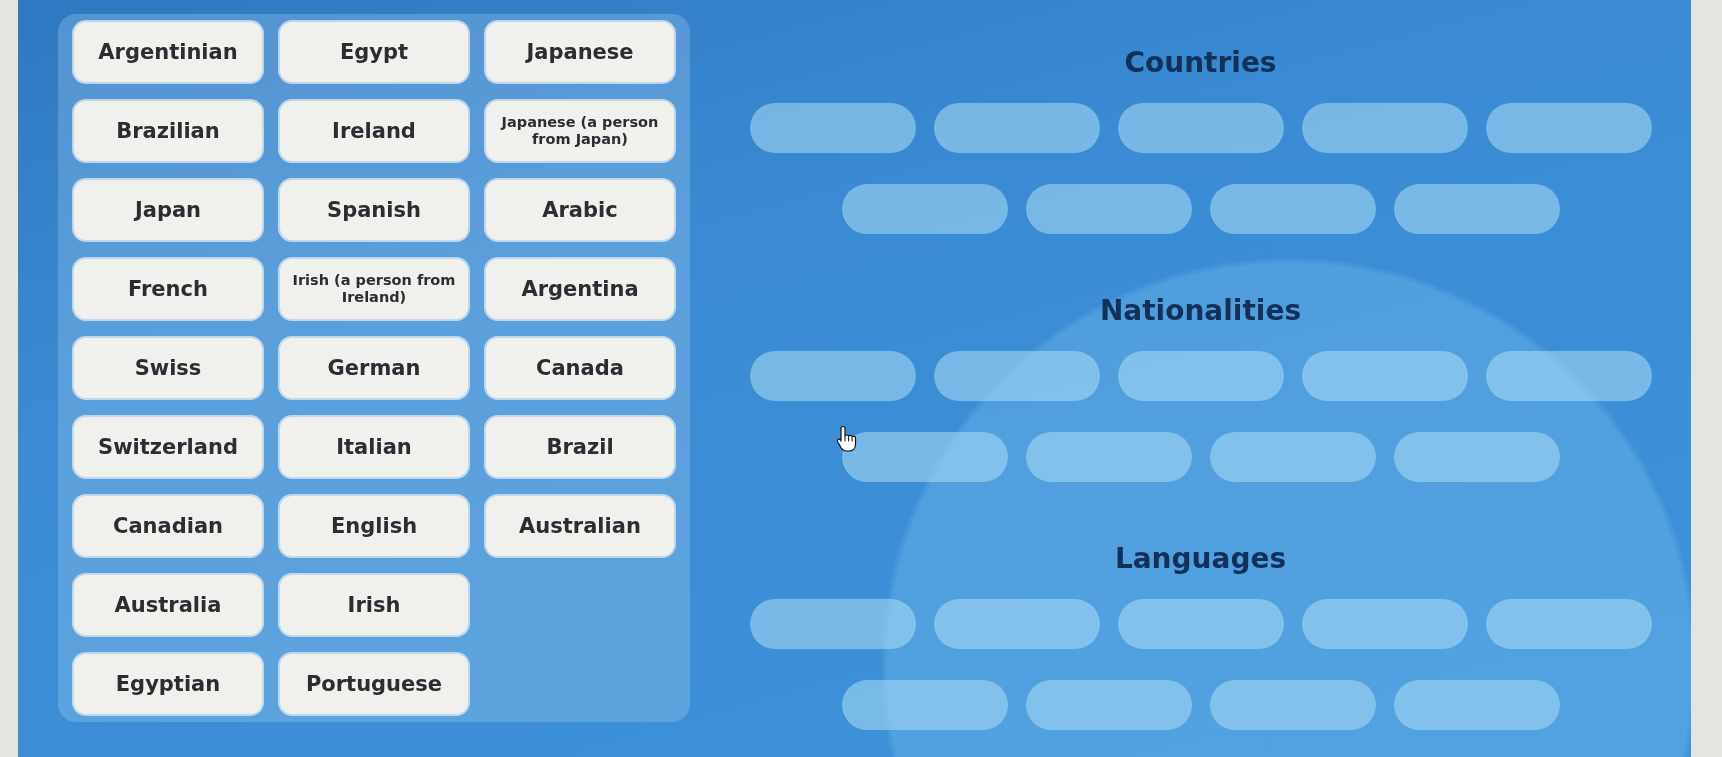 This screenshot has height=757, width=1722. I want to click on word-tile: Brazil, so click(580, 447).